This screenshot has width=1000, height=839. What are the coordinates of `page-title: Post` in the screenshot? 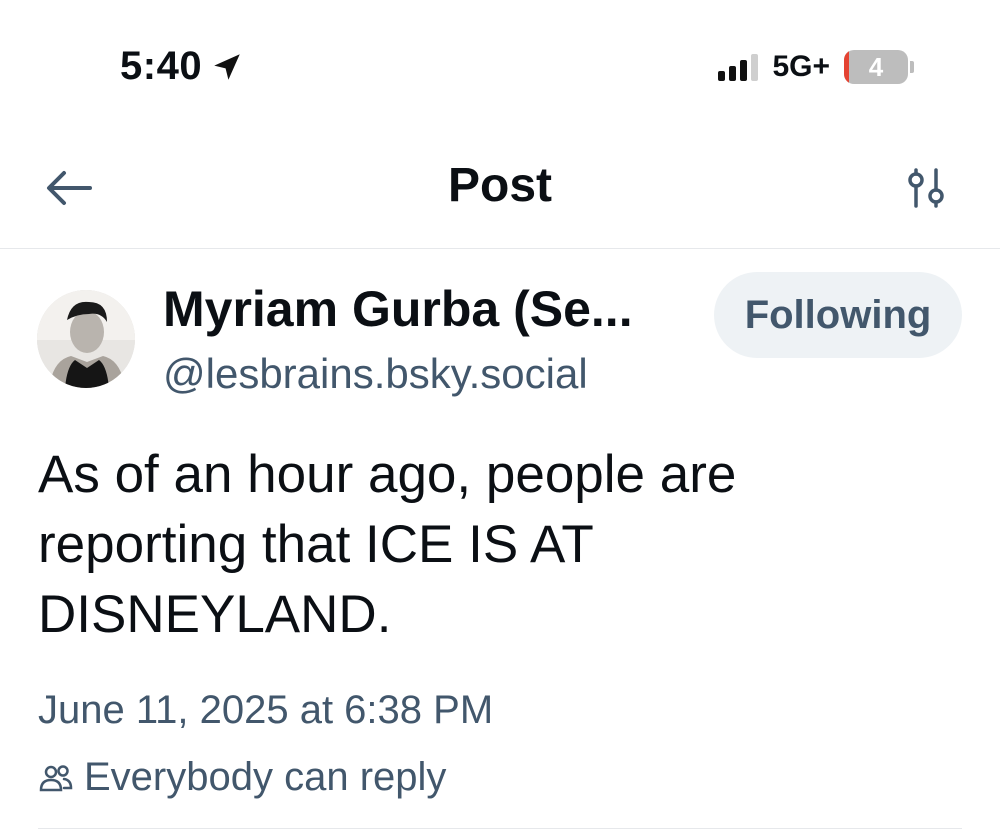 It's located at (499, 185).